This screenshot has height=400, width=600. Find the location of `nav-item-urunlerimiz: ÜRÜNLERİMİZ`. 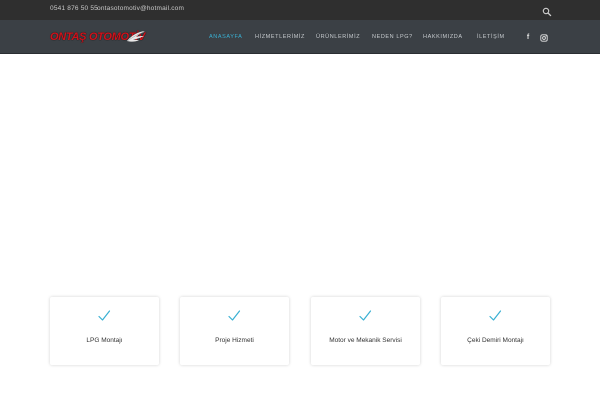

nav-item-urunlerimiz: ÜRÜNLERİMİZ is located at coordinates (338, 37).